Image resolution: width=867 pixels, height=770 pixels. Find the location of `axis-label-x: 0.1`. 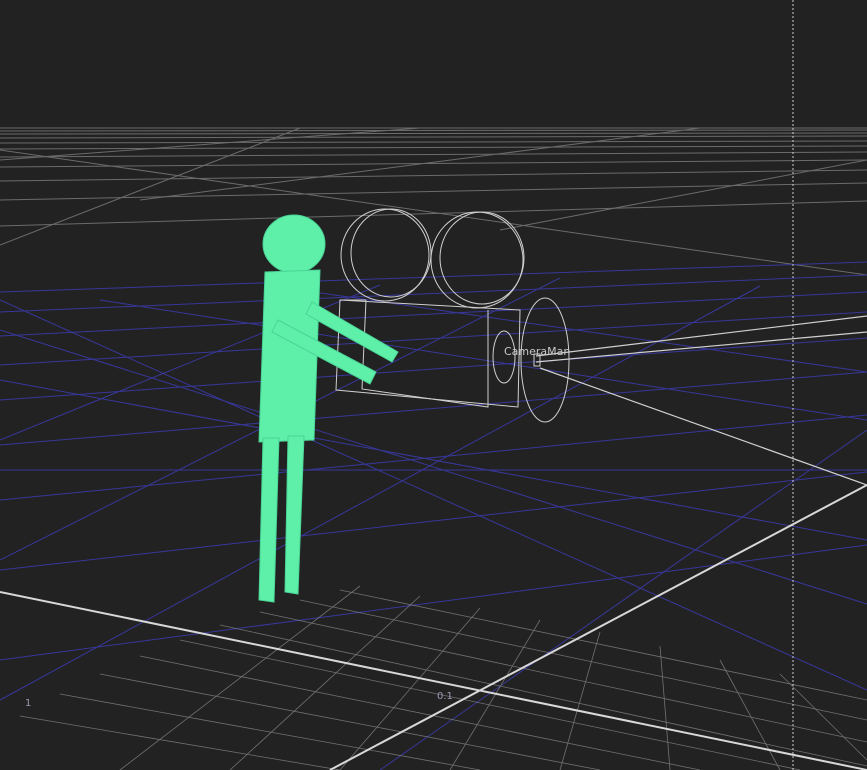

axis-label-x: 0.1 is located at coordinates (445, 696).